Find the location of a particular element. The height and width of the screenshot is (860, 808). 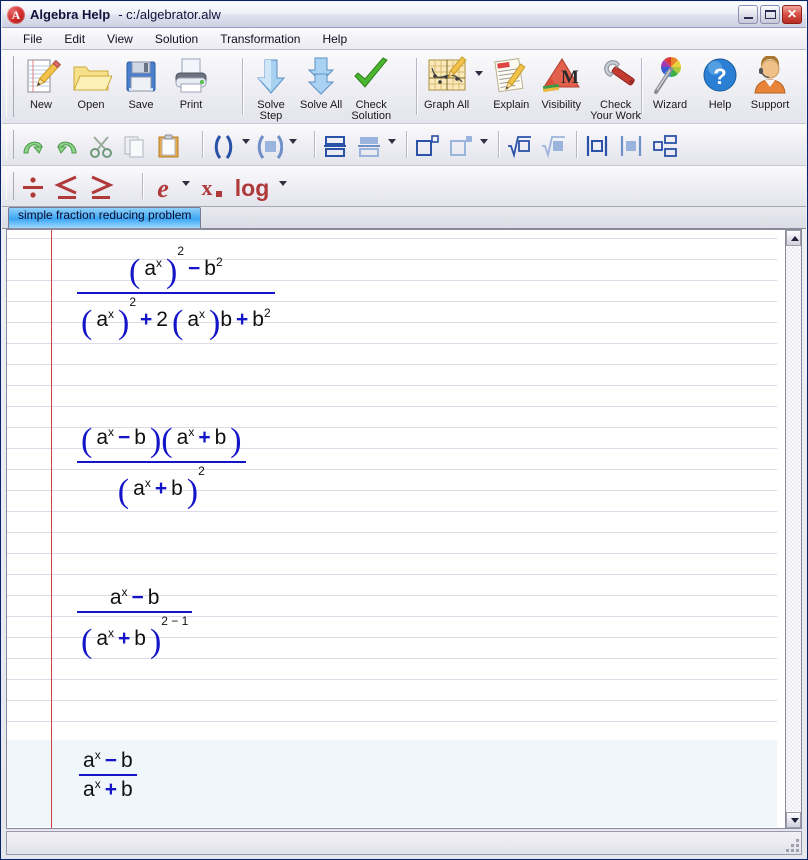

toolbar-grip is located at coordinates (10, 86).